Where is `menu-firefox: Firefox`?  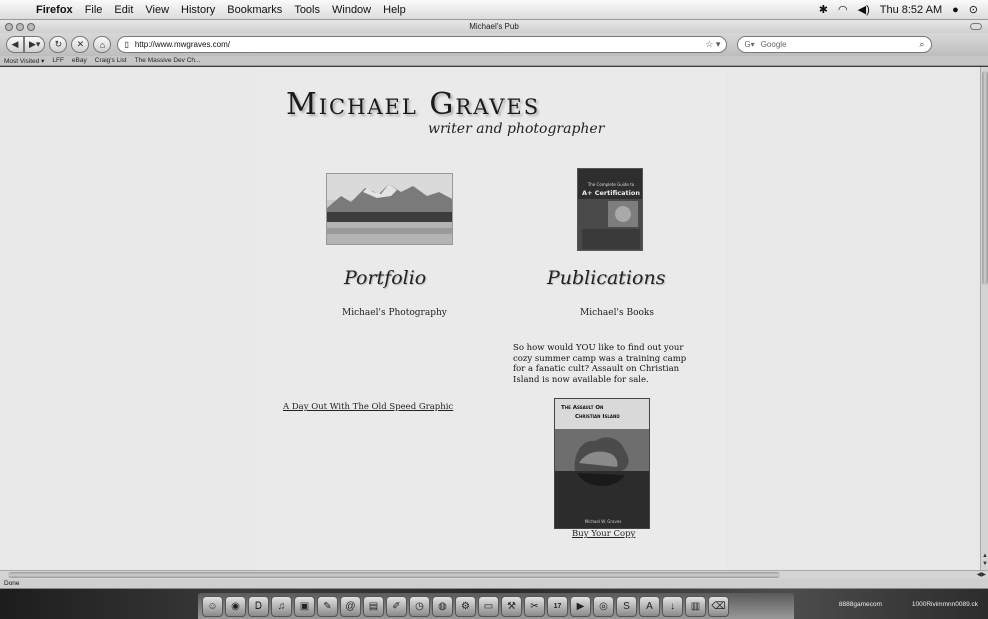
menu-firefox: Firefox is located at coordinates (54, 10).